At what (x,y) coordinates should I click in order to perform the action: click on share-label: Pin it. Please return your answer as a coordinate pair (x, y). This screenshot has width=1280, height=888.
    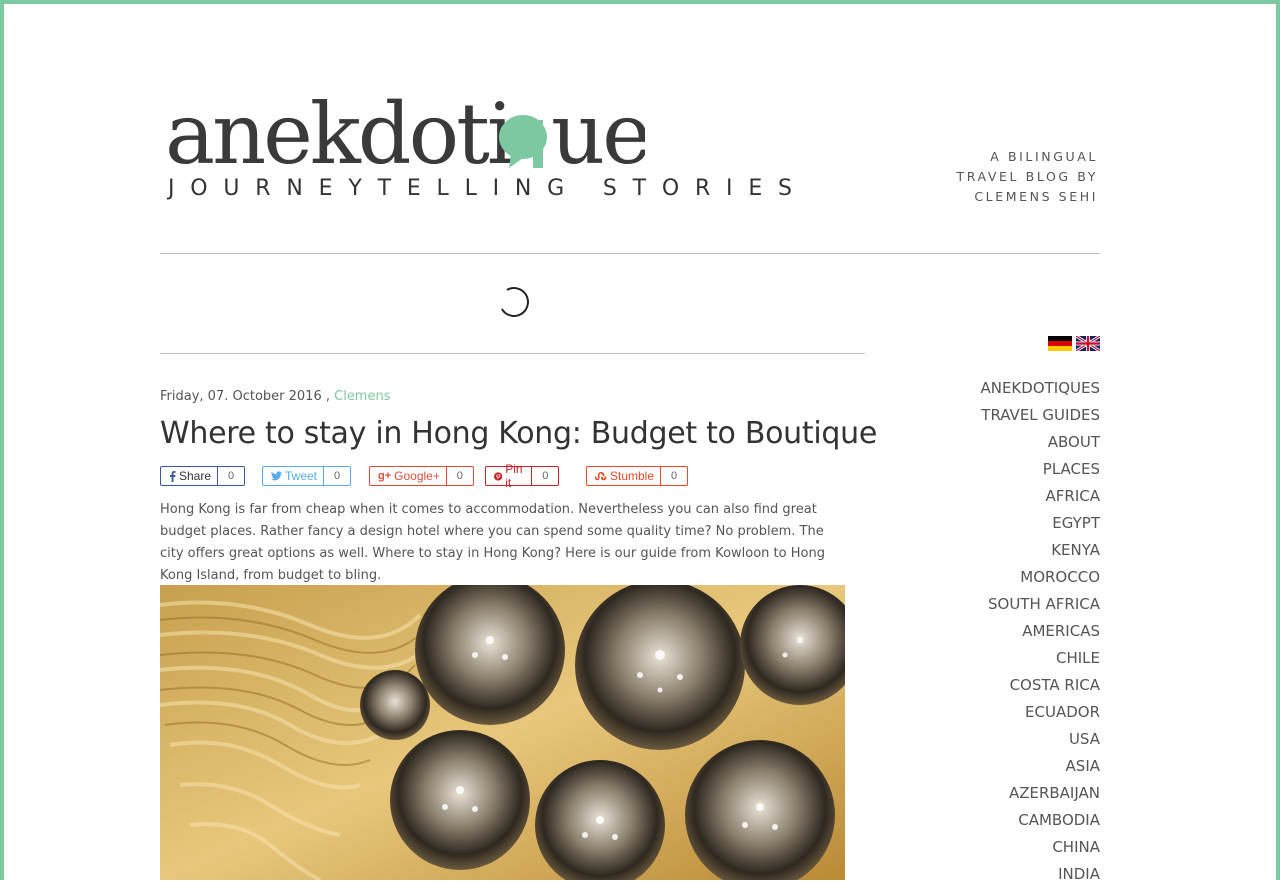
    Looking at the image, I should click on (514, 476).